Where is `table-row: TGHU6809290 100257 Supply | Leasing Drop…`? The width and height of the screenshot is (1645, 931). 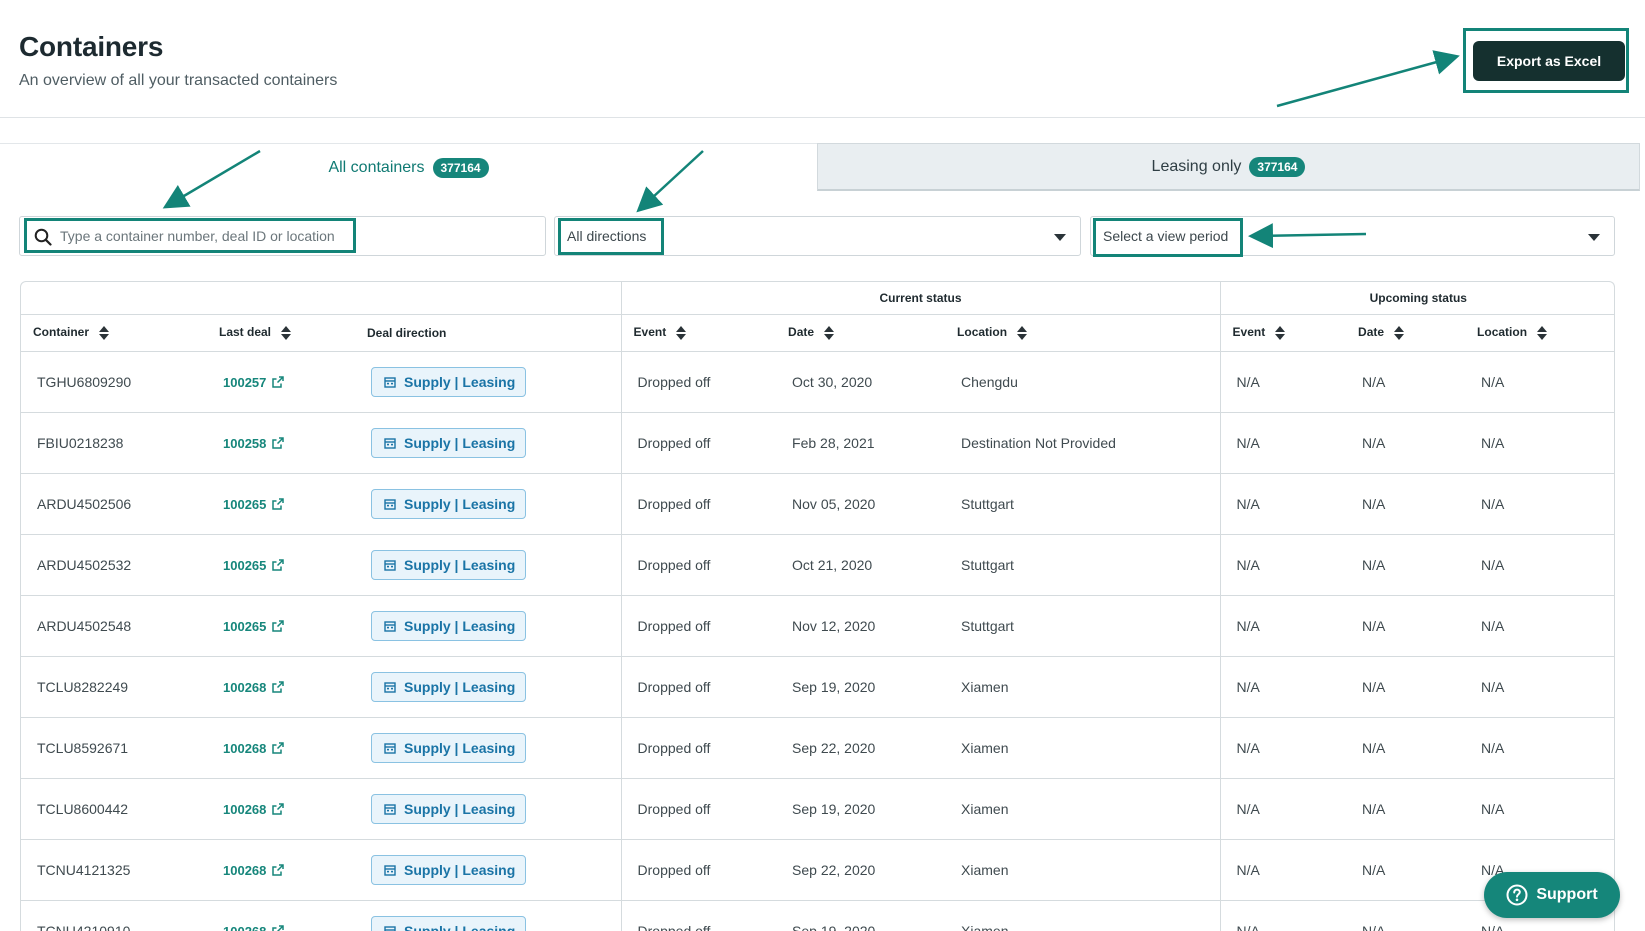
table-row: TGHU6809290 100257 Supply | Leasing Drop… is located at coordinates (817, 382).